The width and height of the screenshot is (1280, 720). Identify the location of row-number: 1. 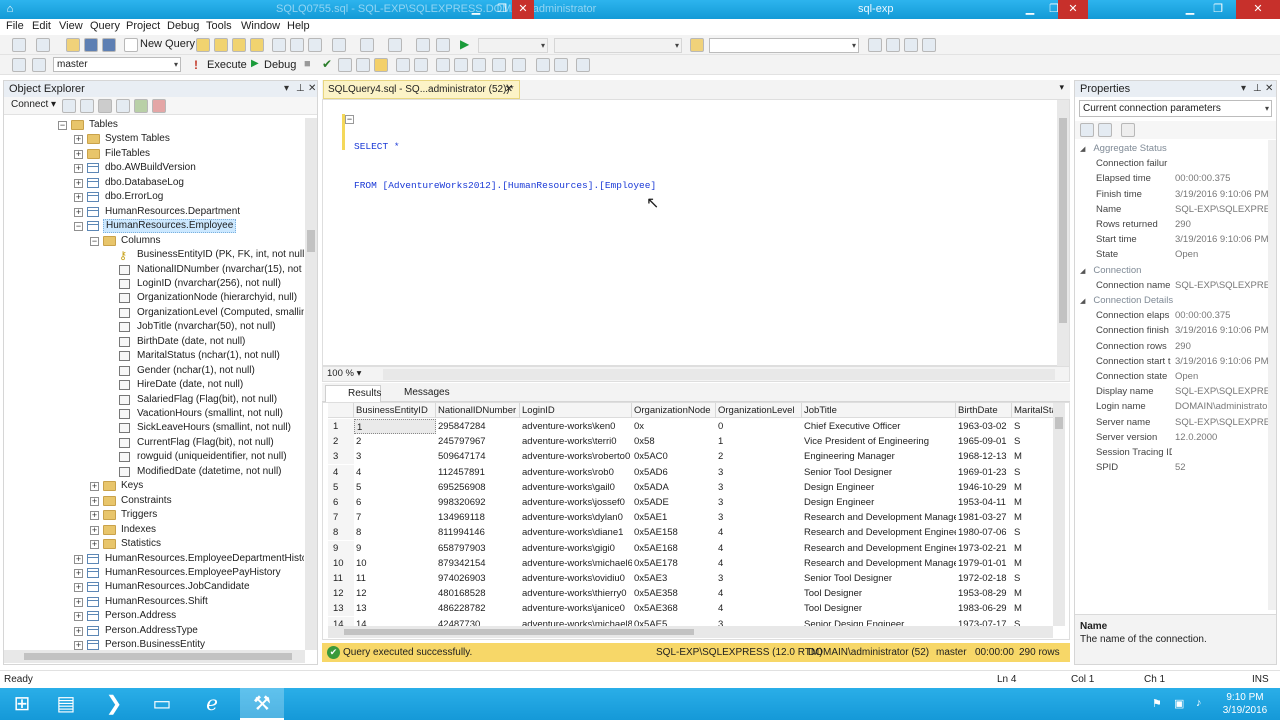
(341, 426).